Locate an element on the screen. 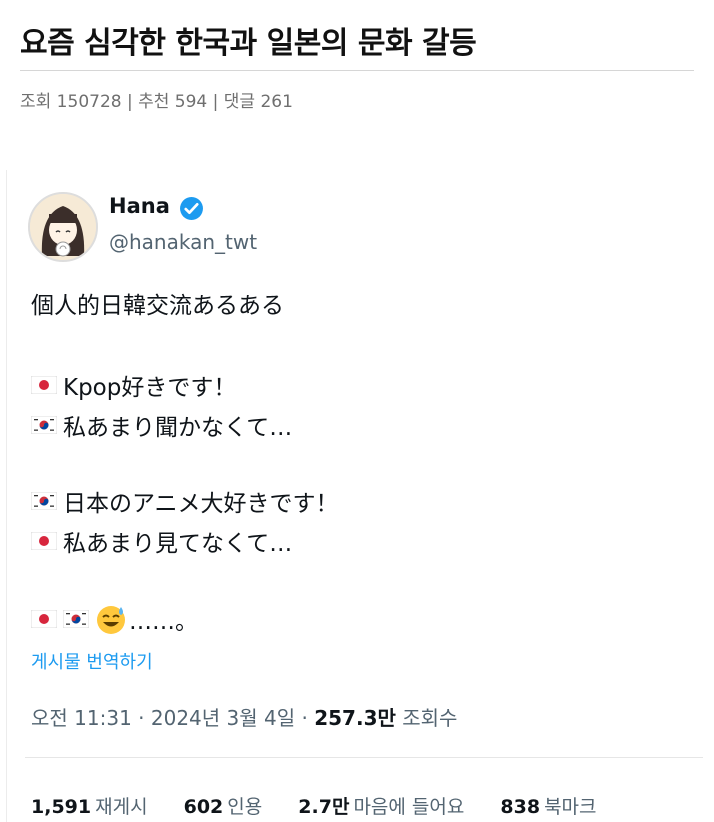  likes-count: 2.7만 is located at coordinates (324, 807).